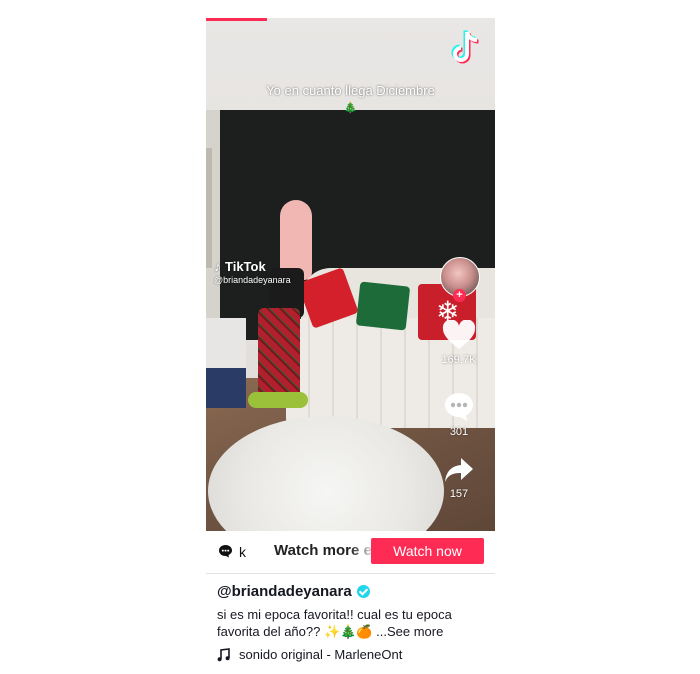  What do you see at coordinates (459, 470) in the screenshot?
I see `share-icon` at bounding box center [459, 470].